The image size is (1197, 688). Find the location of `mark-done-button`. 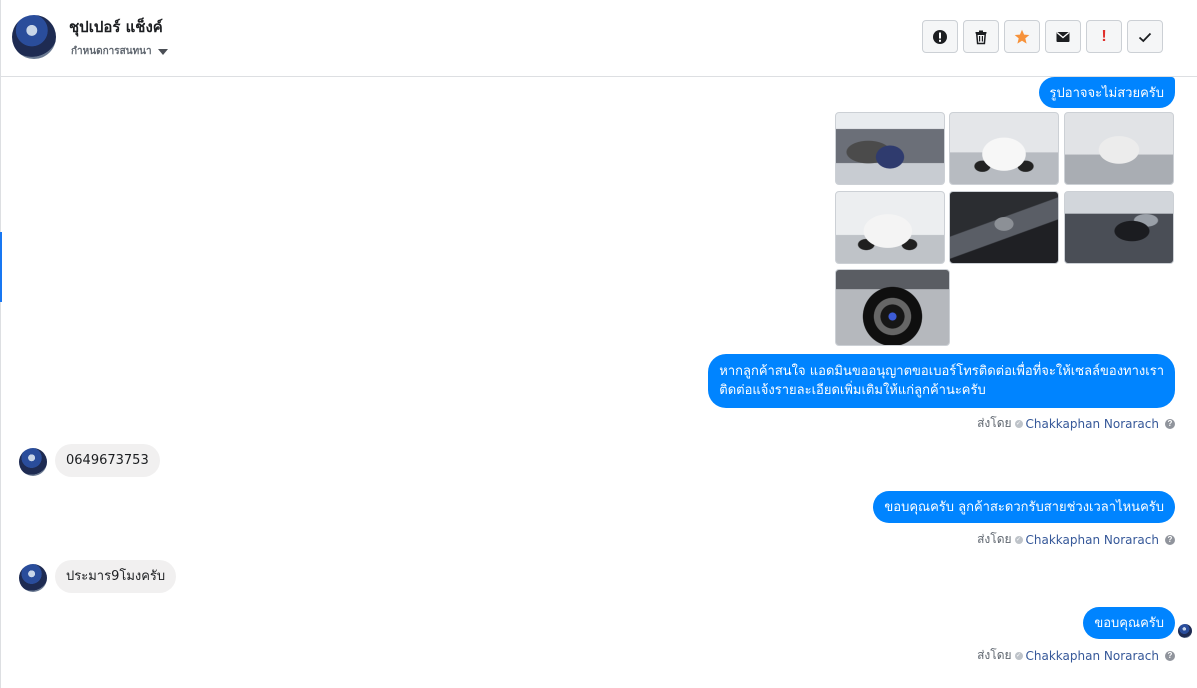

mark-done-button is located at coordinates (1145, 36).